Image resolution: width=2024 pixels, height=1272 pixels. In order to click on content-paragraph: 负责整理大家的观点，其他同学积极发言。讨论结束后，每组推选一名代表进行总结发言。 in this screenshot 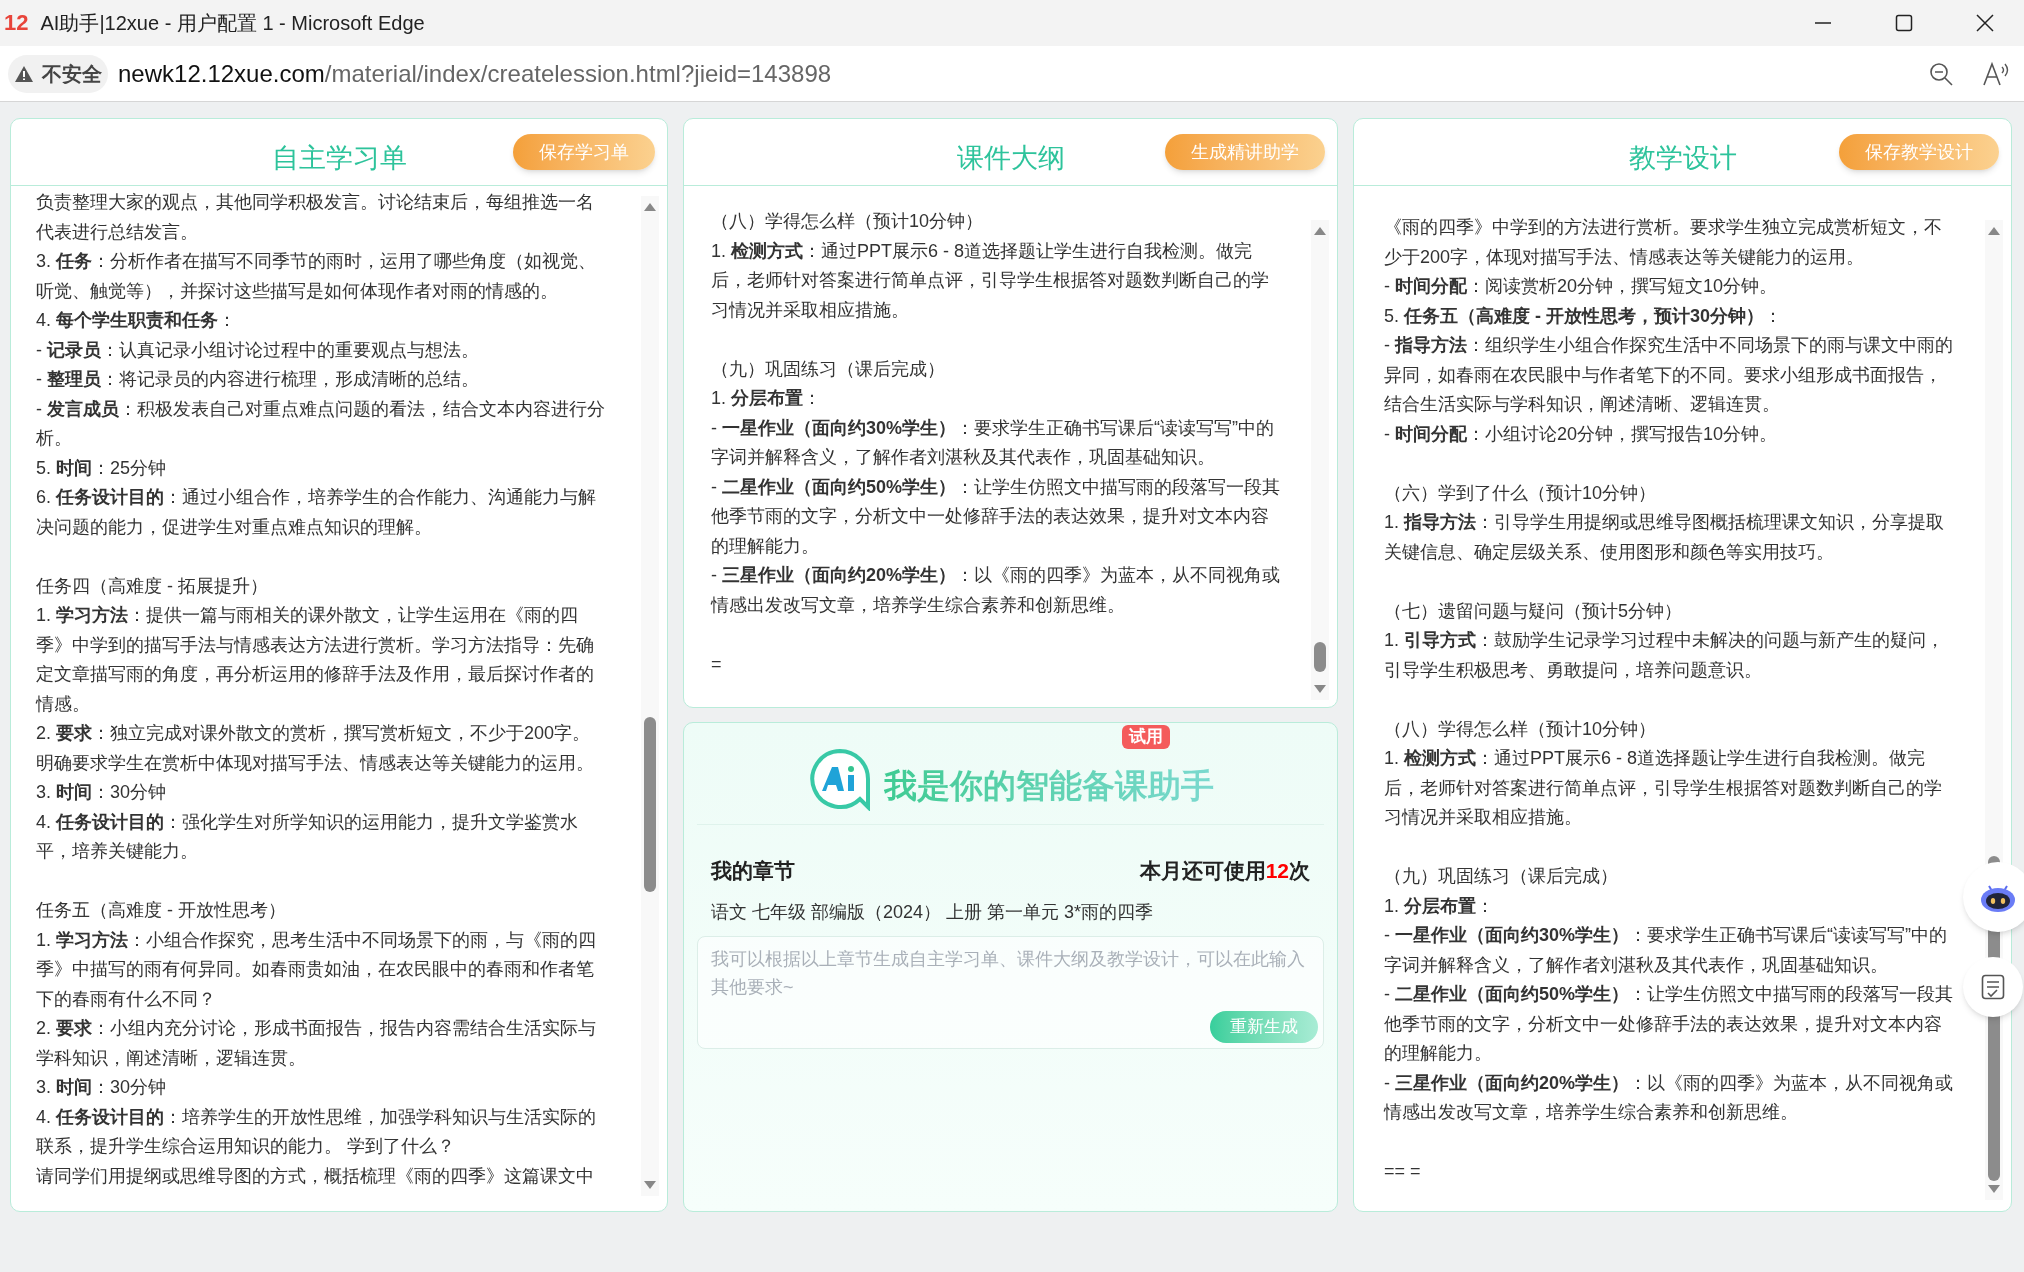, I will do `click(315, 217)`.